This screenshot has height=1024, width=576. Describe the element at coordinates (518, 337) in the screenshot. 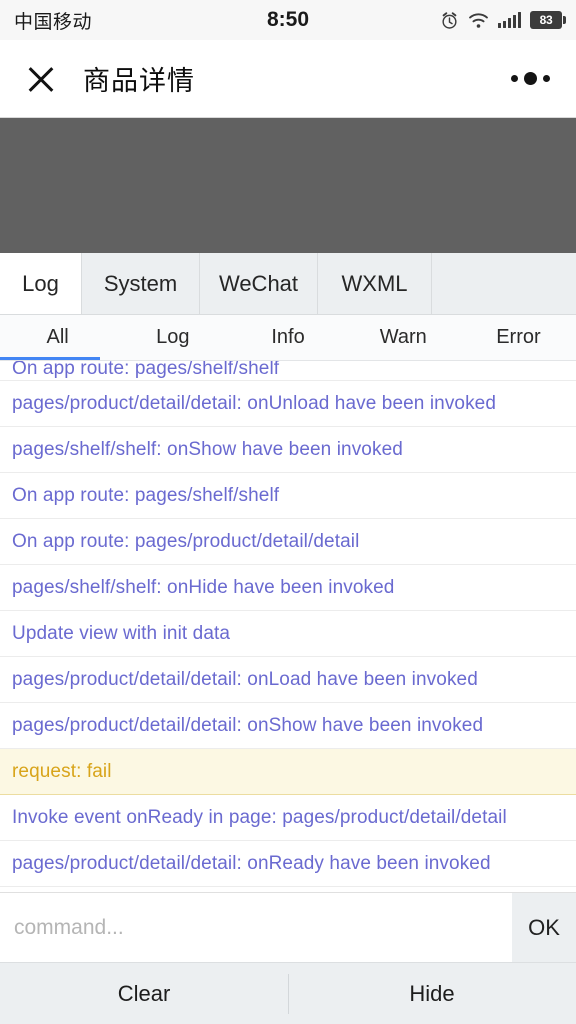

I see `filter-error: Error` at that location.